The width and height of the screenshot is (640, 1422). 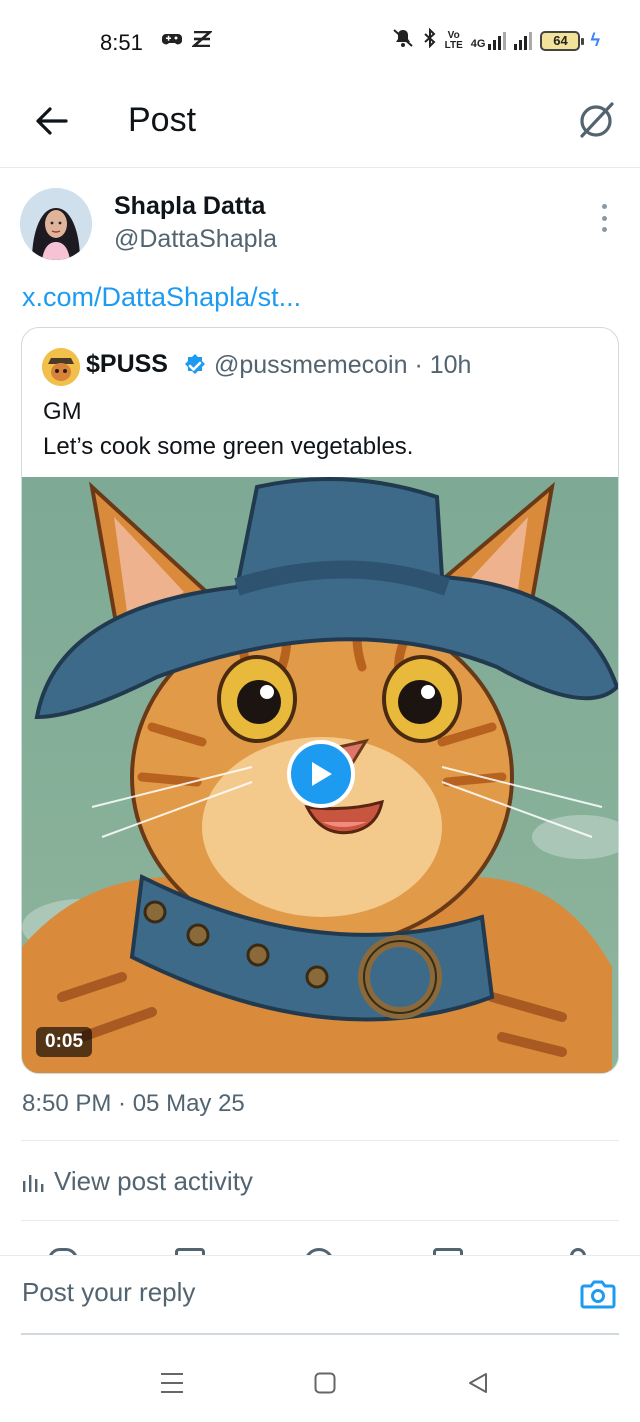 What do you see at coordinates (202, 41) in the screenshot?
I see `app-icon` at bounding box center [202, 41].